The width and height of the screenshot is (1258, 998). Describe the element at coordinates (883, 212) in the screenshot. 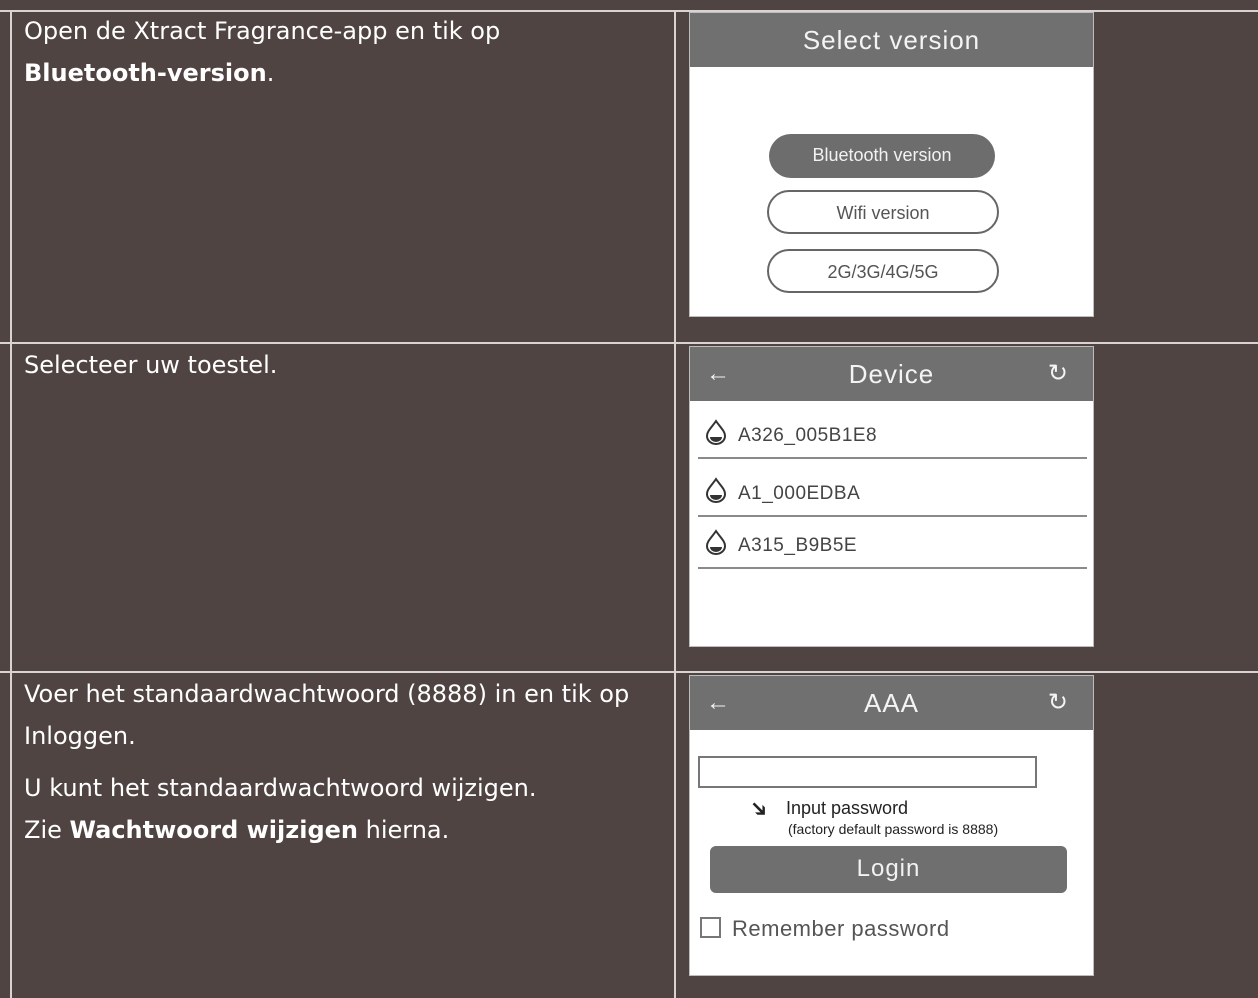

I see `wifi-version-button: Wifi version` at that location.